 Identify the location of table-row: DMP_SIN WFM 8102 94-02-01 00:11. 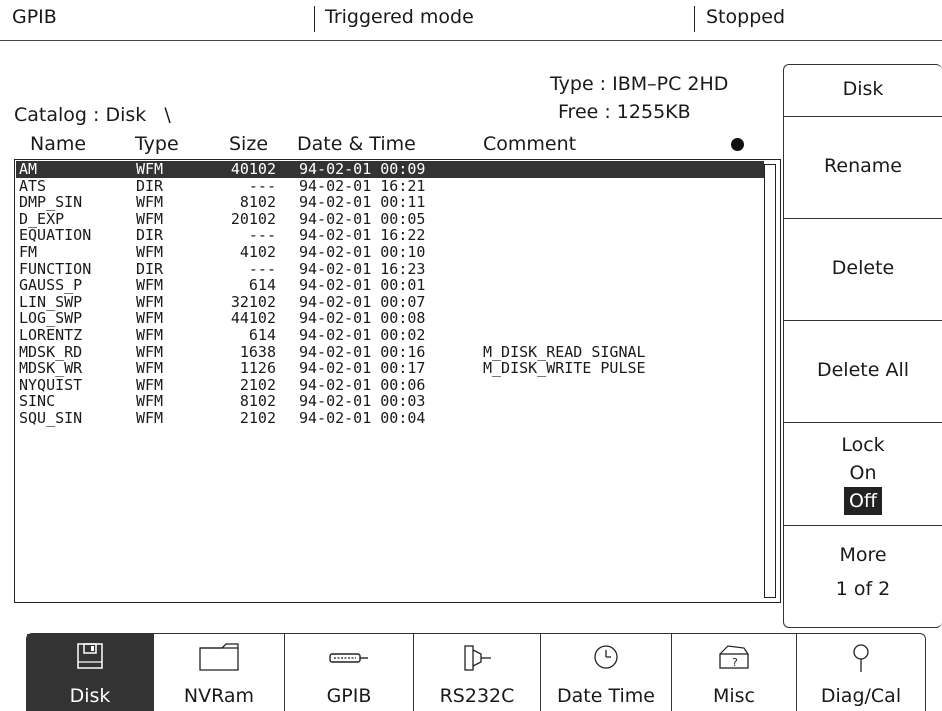
(390, 202).